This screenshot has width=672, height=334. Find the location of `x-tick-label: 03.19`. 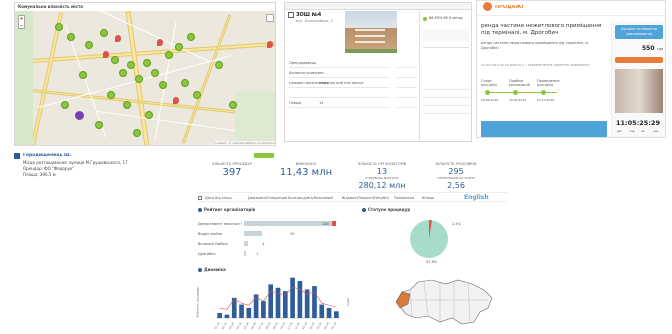

x-tick-label: 03.19 is located at coordinates (318, 325).